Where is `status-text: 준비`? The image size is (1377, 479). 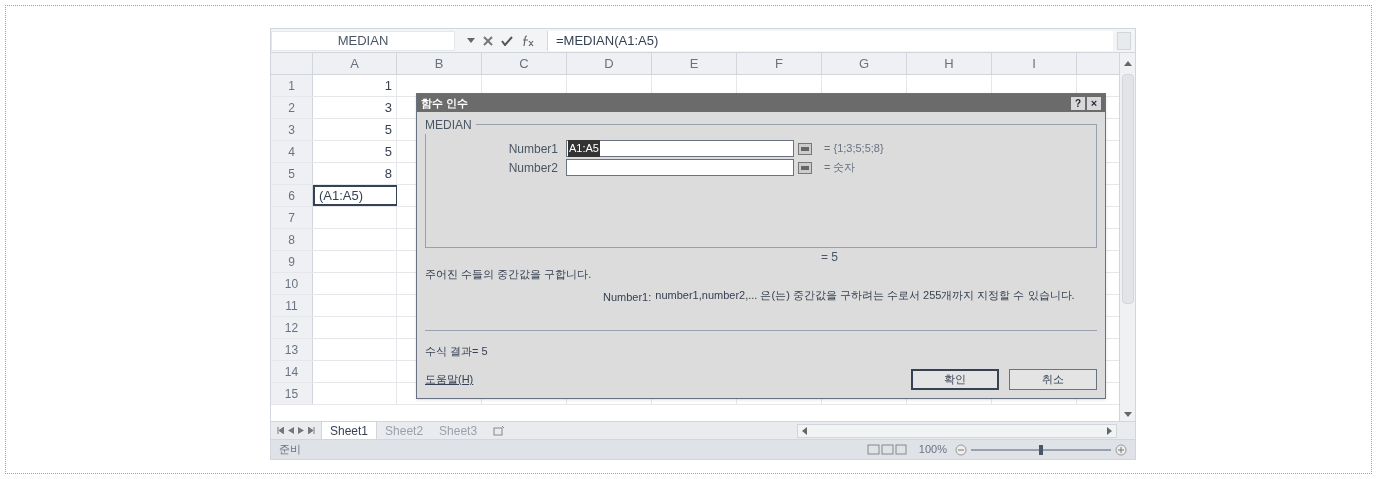 status-text: 준비 is located at coordinates (290, 450).